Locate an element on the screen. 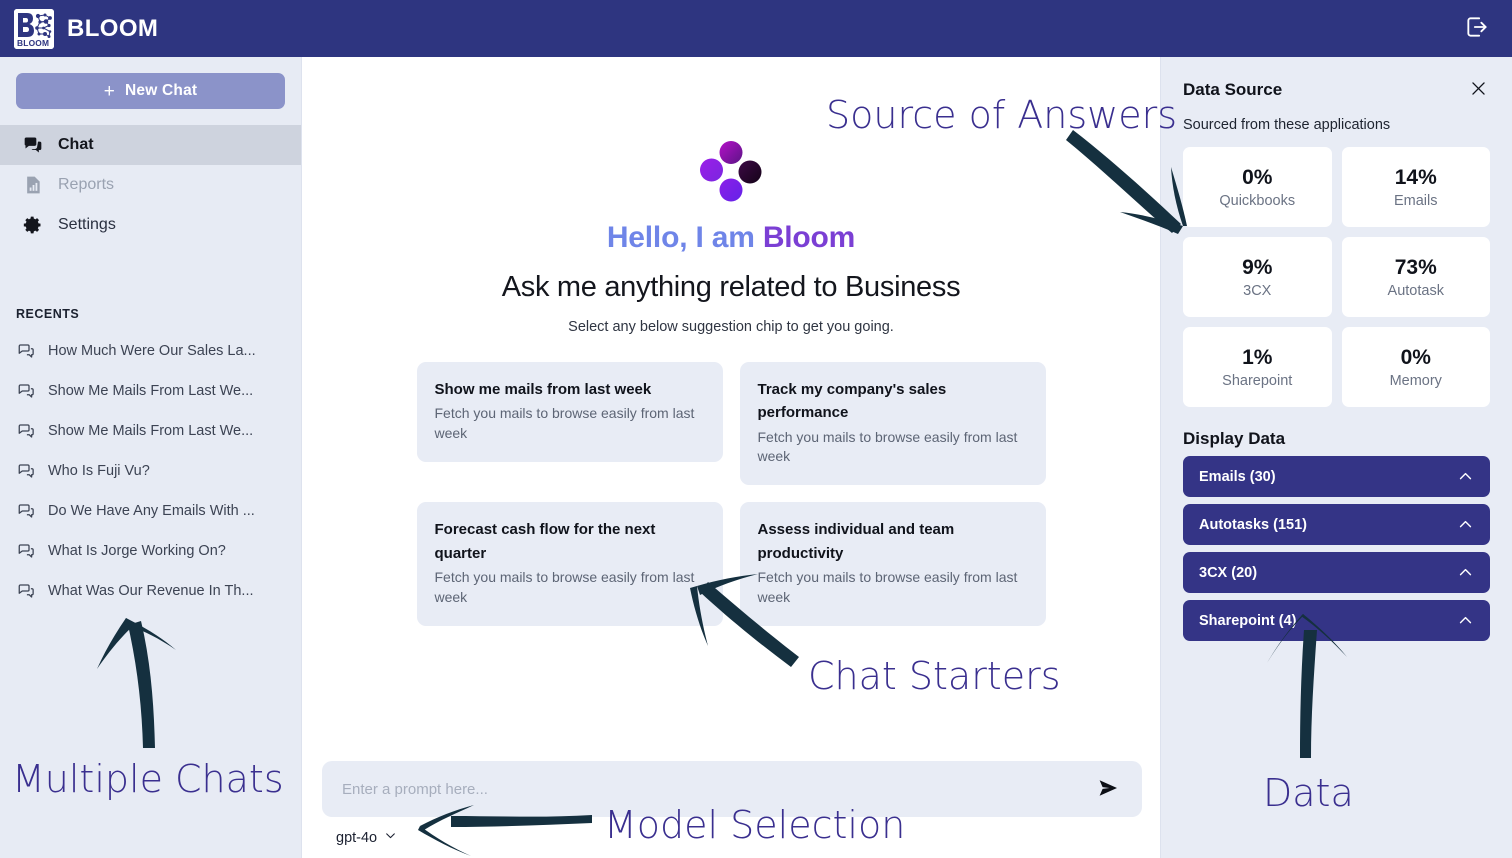 The image size is (1512, 858). source-card: 14% Emails is located at coordinates (1415, 187).